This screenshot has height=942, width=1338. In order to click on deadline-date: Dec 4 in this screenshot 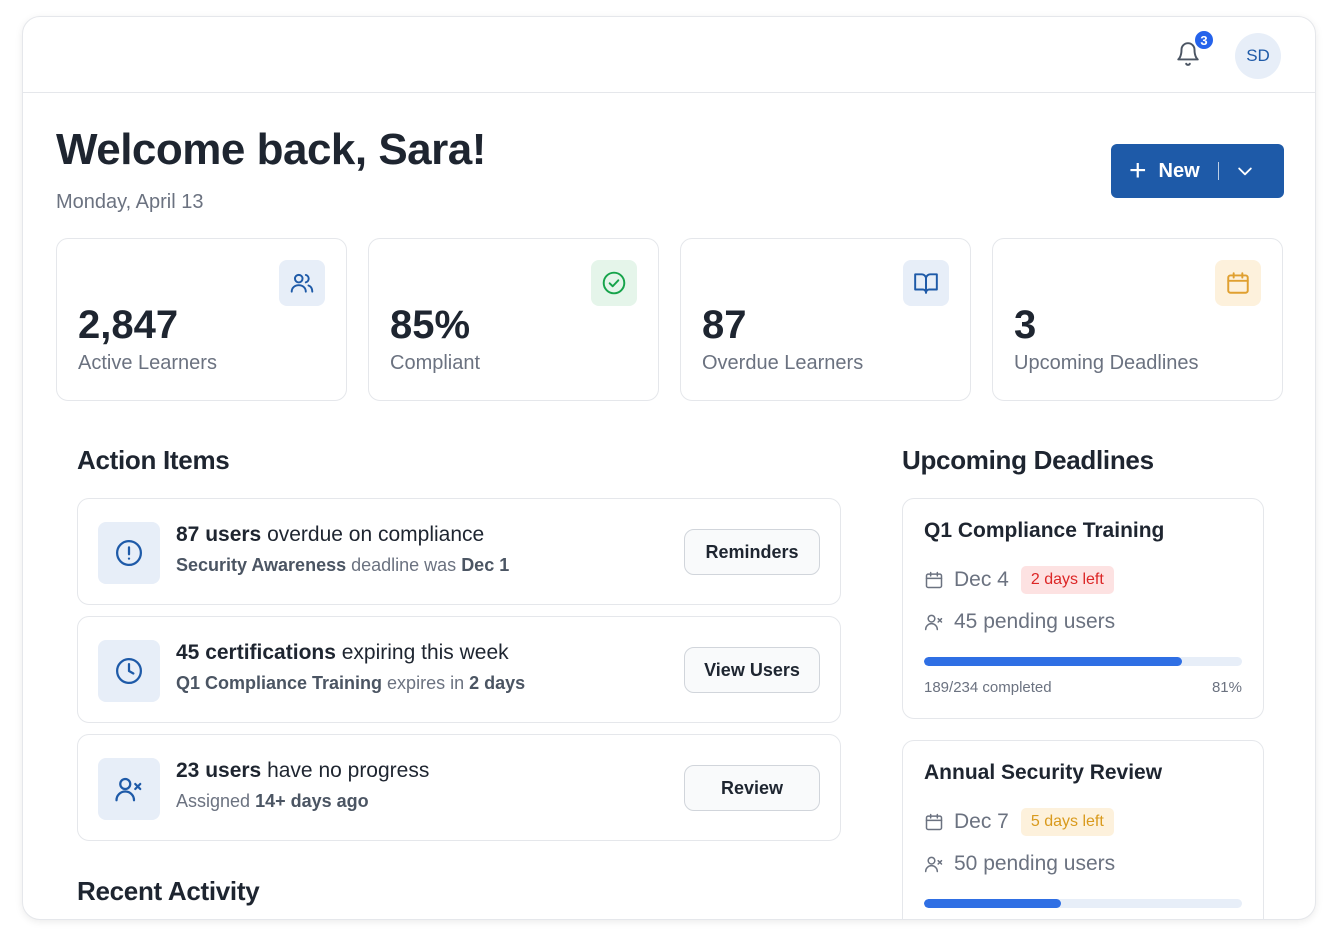, I will do `click(981, 579)`.